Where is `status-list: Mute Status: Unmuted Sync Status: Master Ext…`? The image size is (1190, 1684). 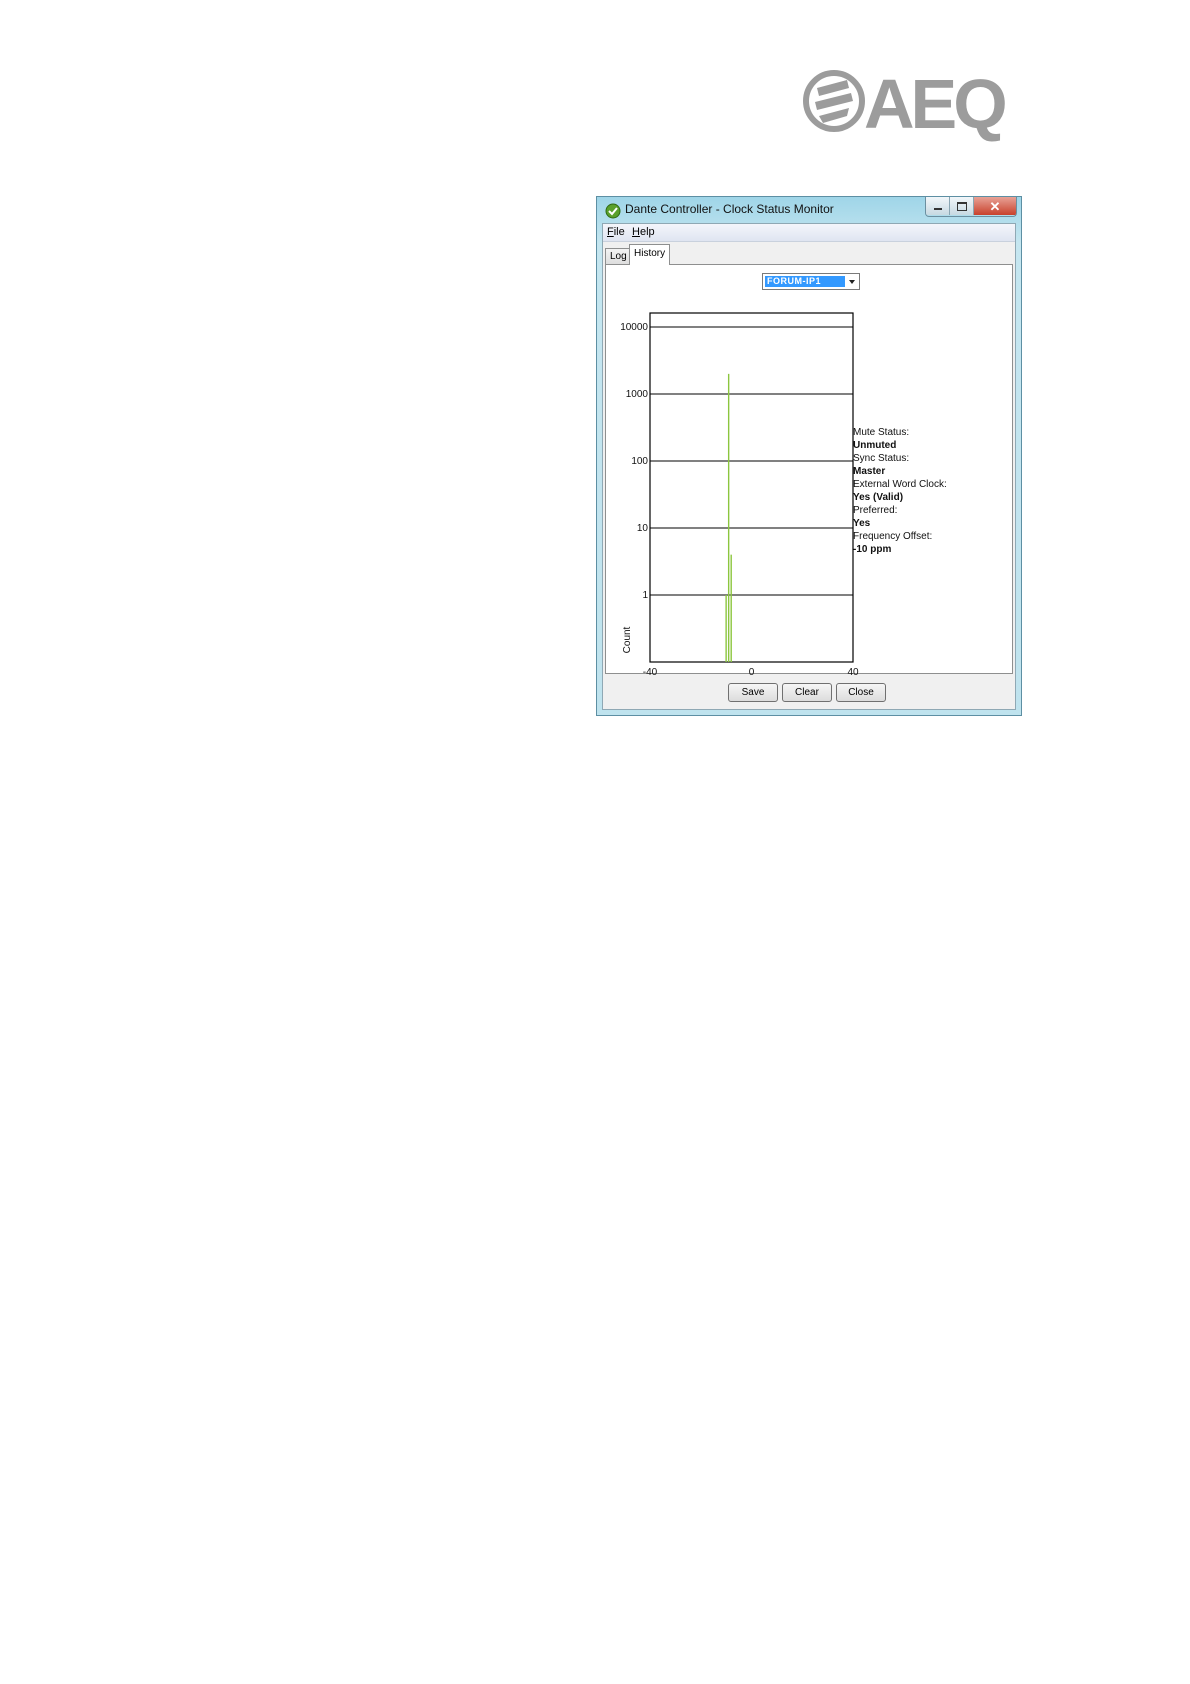 status-list: Mute Status: Unmuted Sync Status: Master Ext… is located at coordinates (913, 491).